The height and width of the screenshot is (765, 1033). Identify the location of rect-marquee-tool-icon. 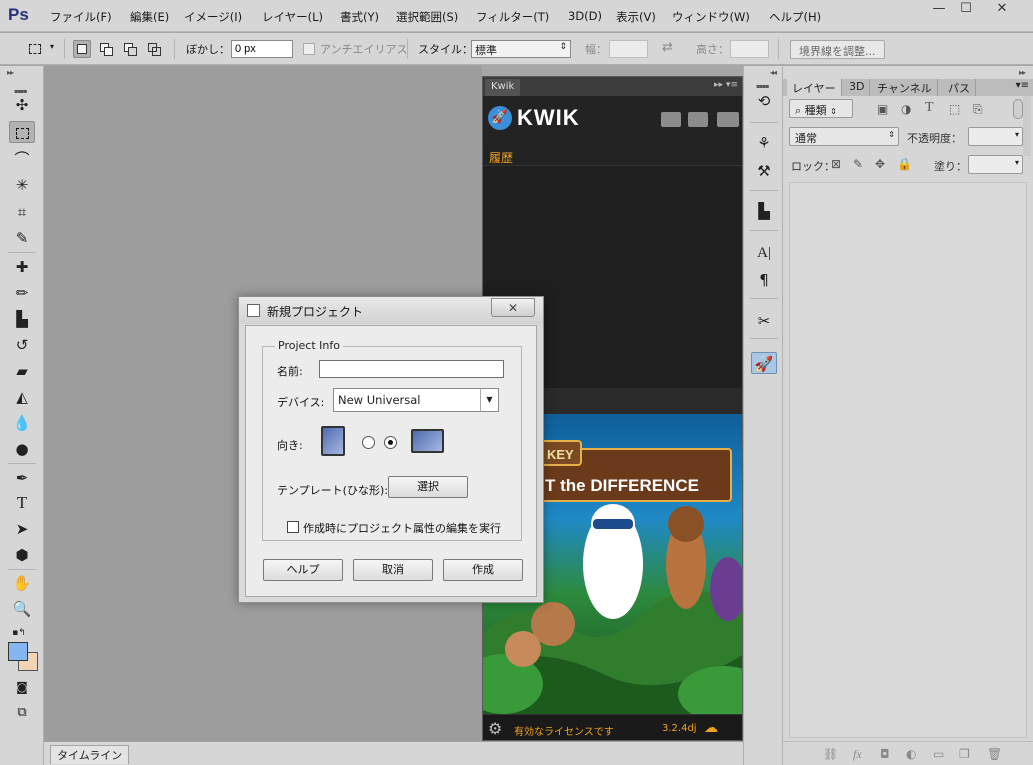
(22, 132).